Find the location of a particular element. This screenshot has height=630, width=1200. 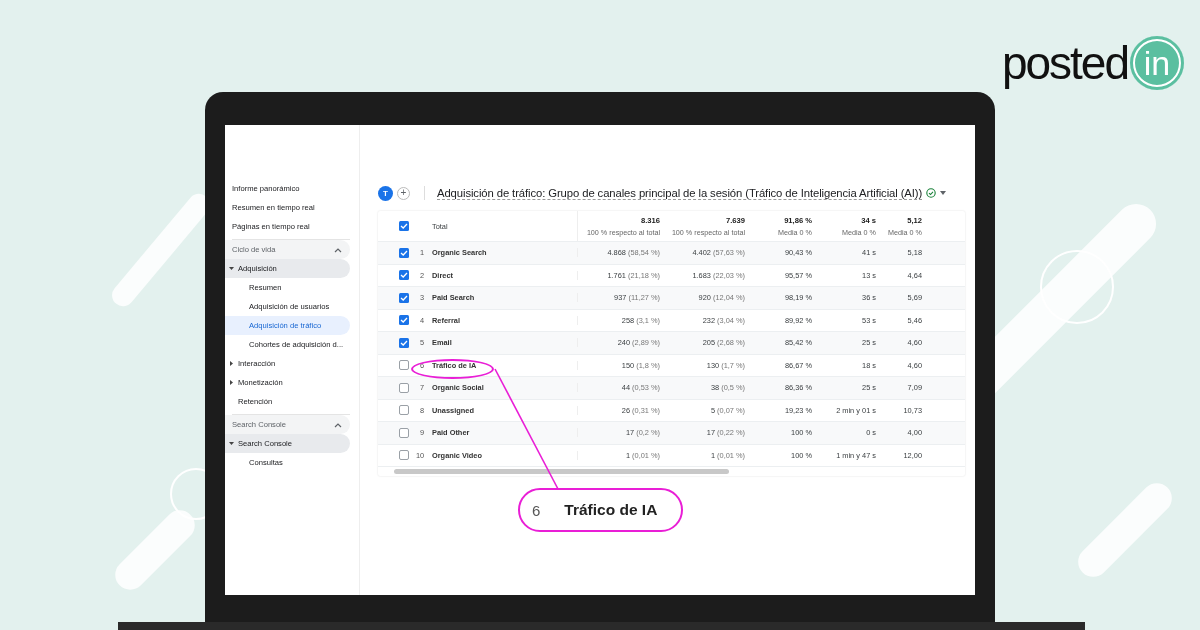

avatar: T is located at coordinates (385, 193).